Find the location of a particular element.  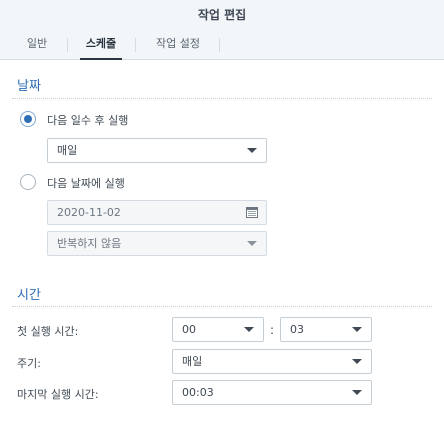

radio-label-run-on-date: 다음 날짜에 실행 is located at coordinates (86, 183).